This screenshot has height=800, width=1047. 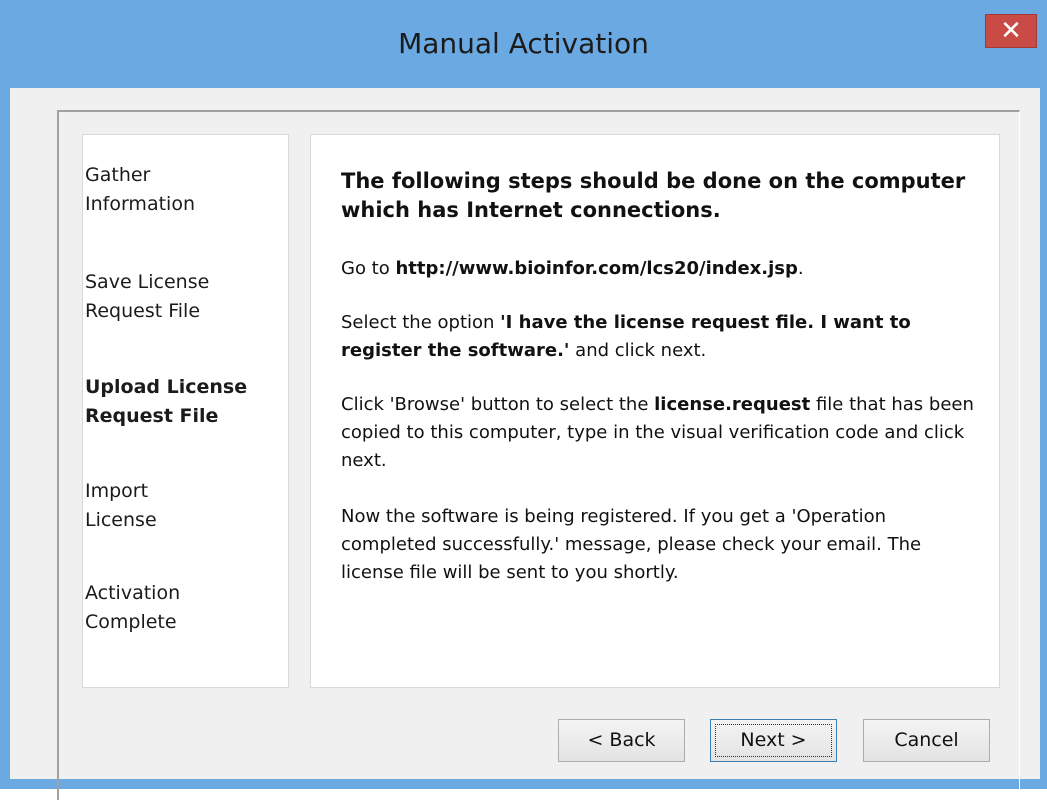 What do you see at coordinates (185, 506) in the screenshot?
I see `step-import-license: Import License` at bounding box center [185, 506].